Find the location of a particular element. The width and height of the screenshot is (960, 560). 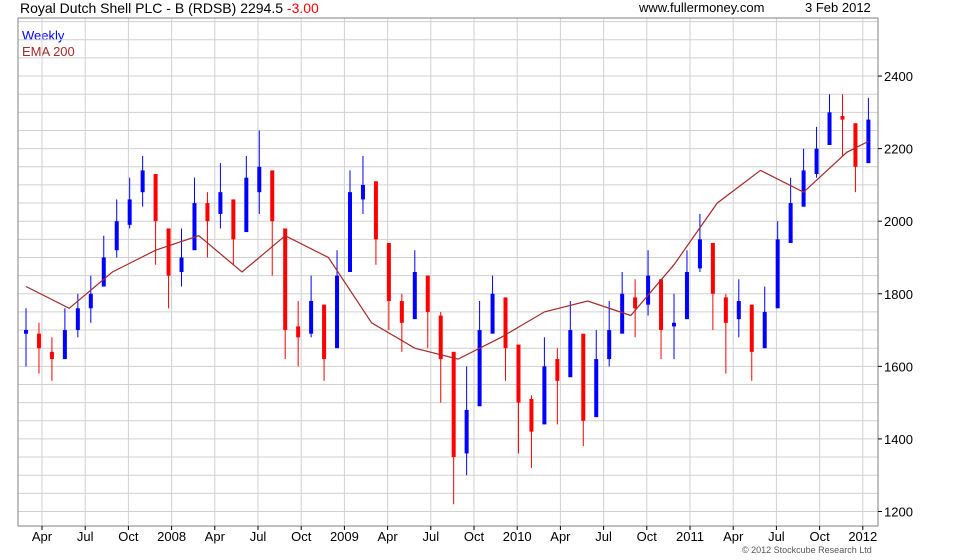

y-tick-label: 1800 is located at coordinates (898, 294).